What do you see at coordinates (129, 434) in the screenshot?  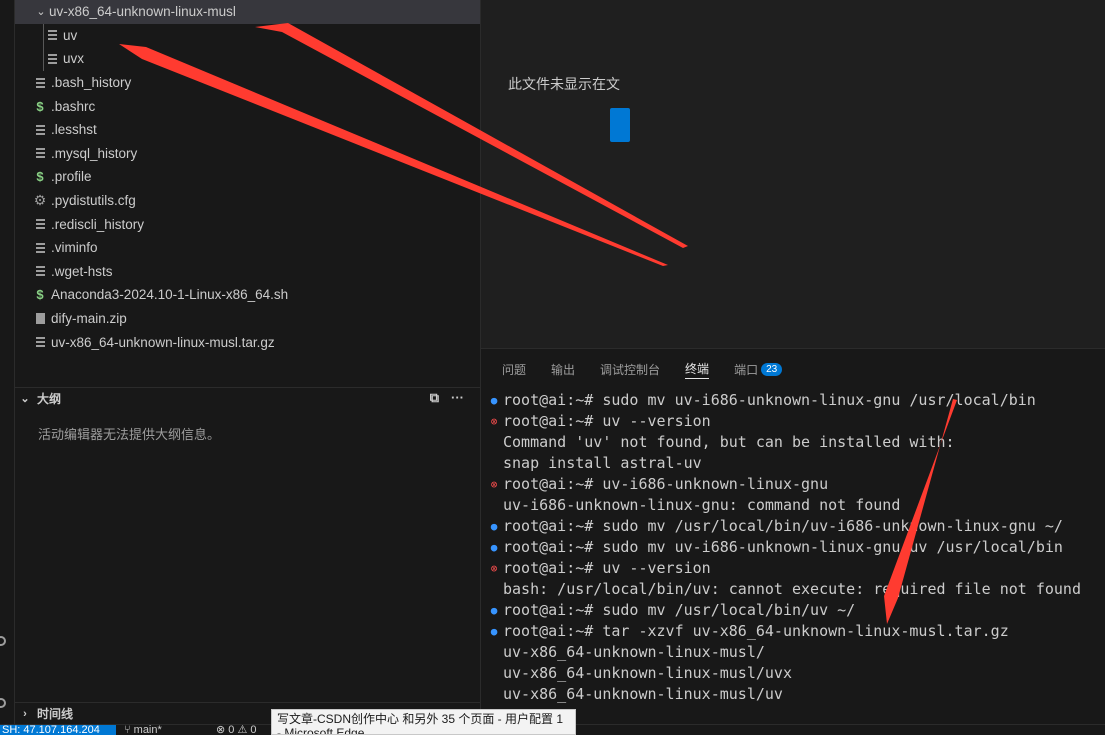 I see `outline-empty-message: 活动编辑器无法提供大纲信息。` at bounding box center [129, 434].